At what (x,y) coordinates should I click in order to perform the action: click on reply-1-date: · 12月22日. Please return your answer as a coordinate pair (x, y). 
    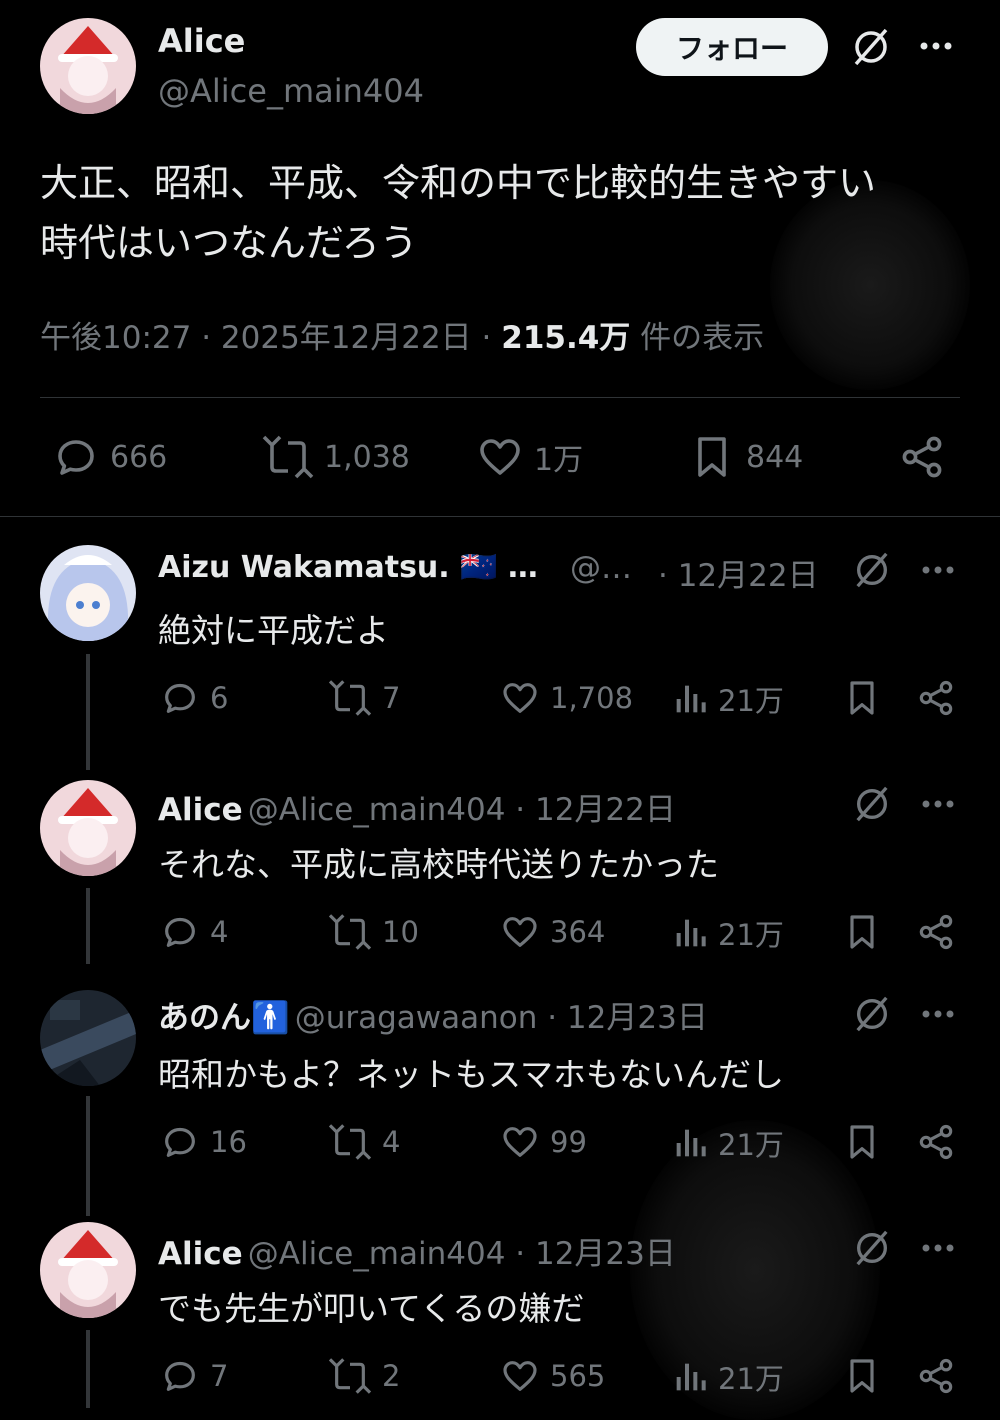
    Looking at the image, I should click on (738, 572).